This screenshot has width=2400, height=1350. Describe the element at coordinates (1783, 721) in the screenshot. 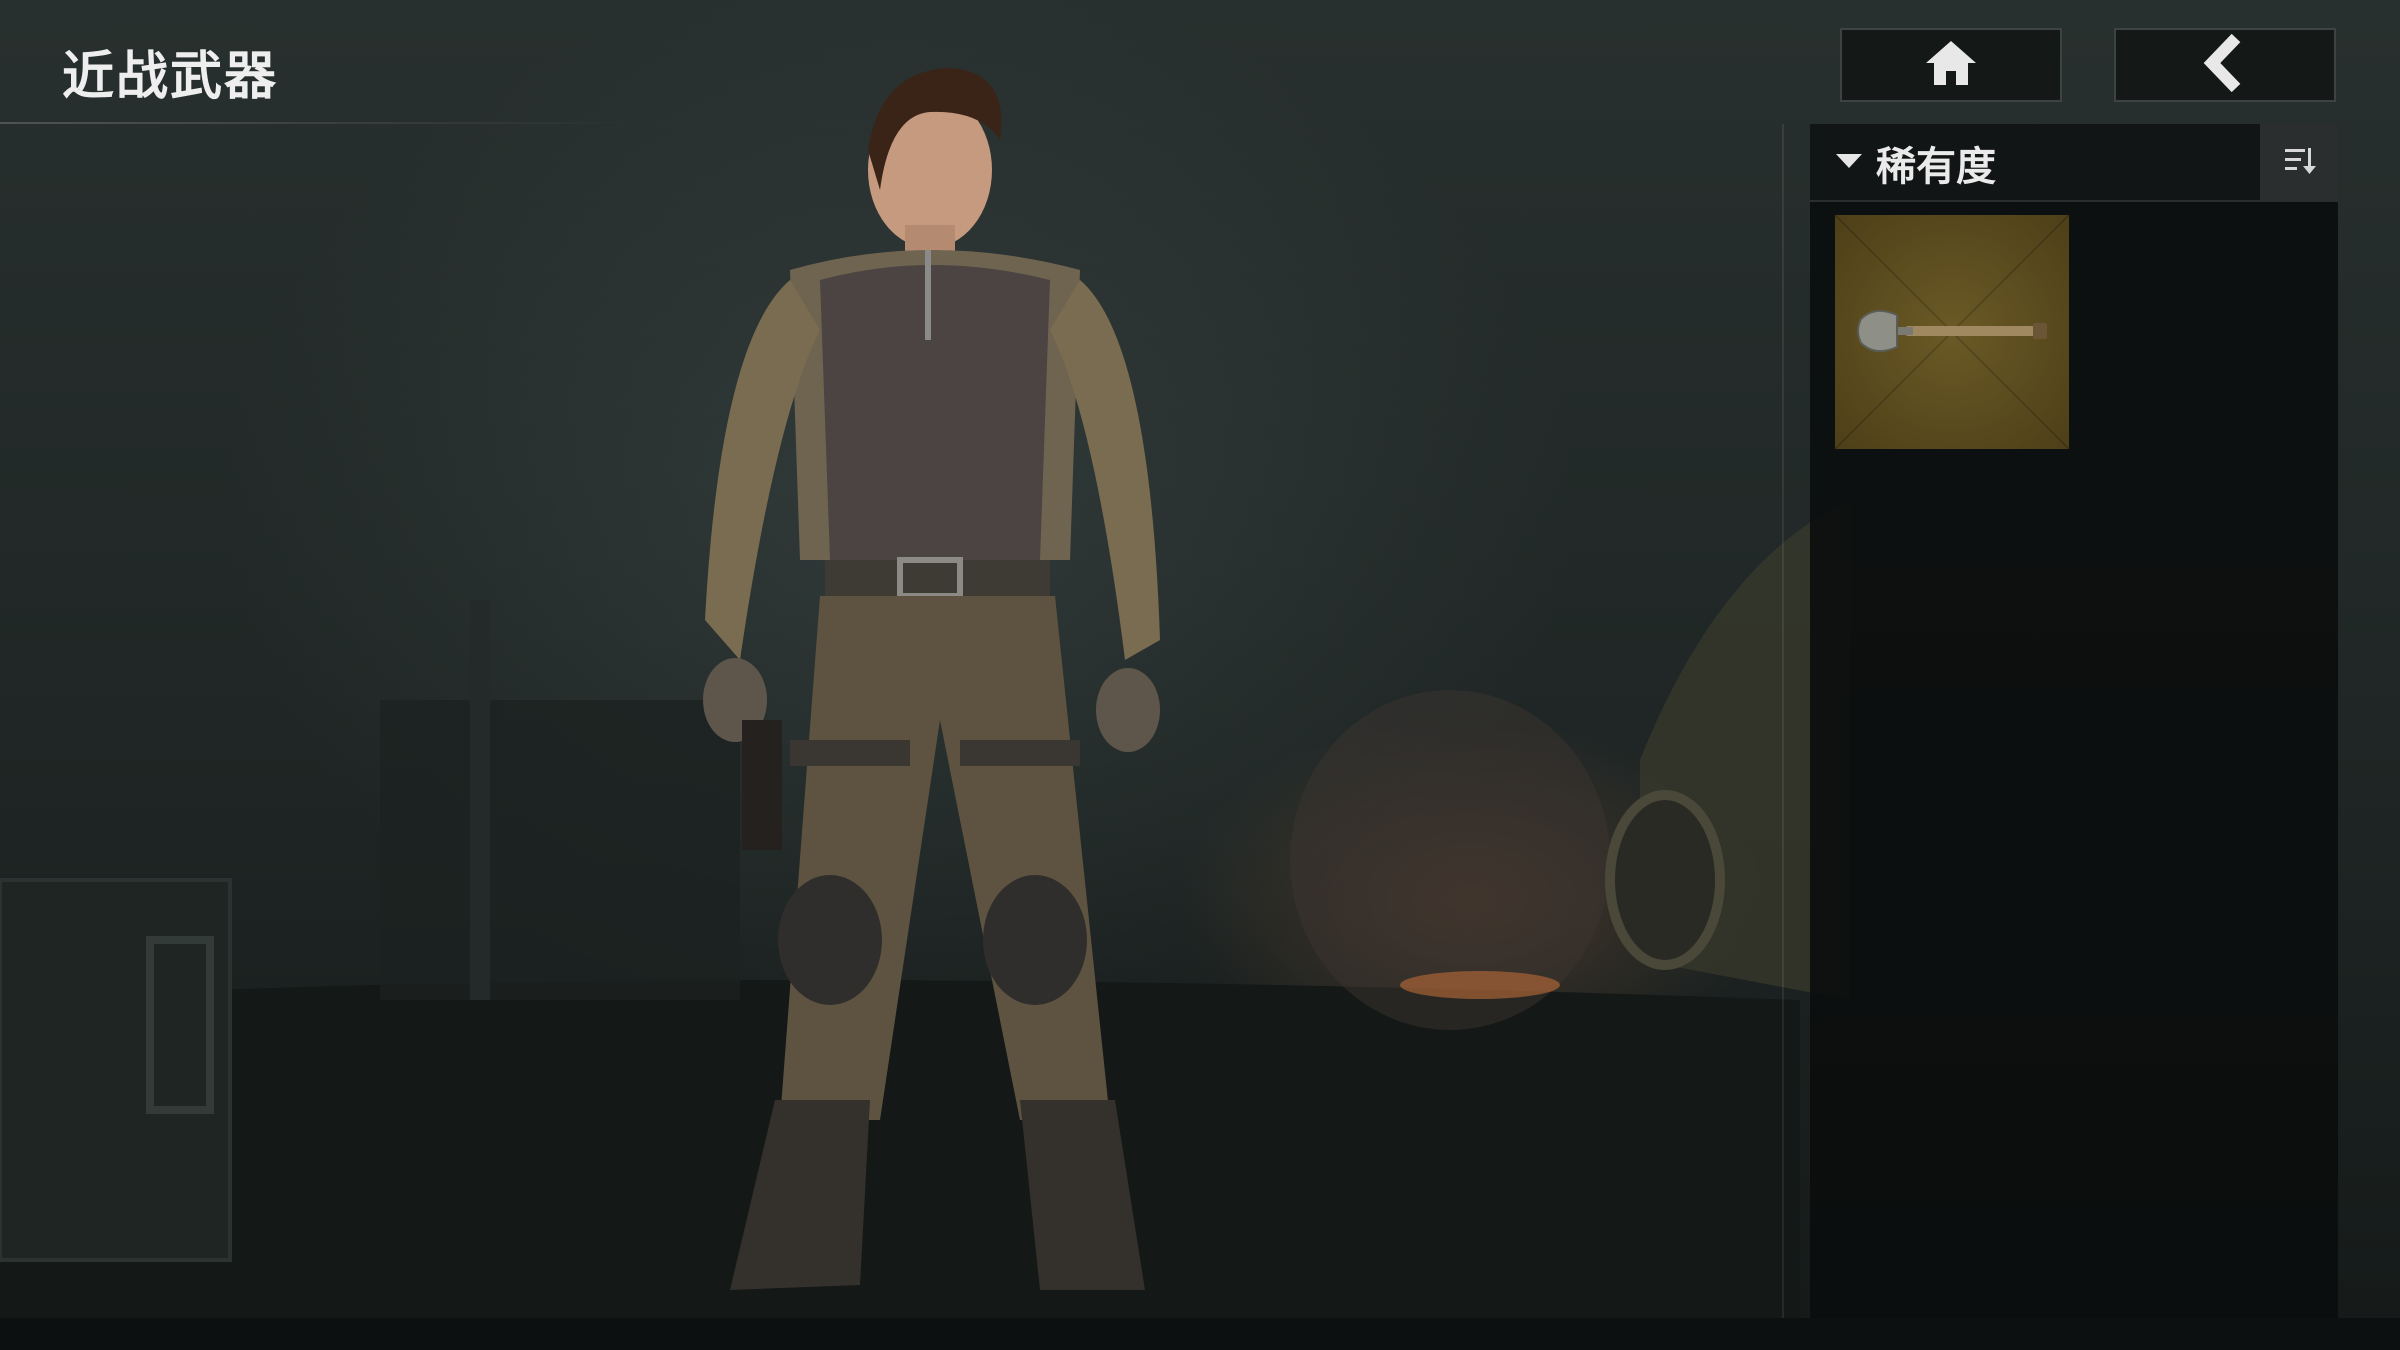

I see `panel-divider` at that location.